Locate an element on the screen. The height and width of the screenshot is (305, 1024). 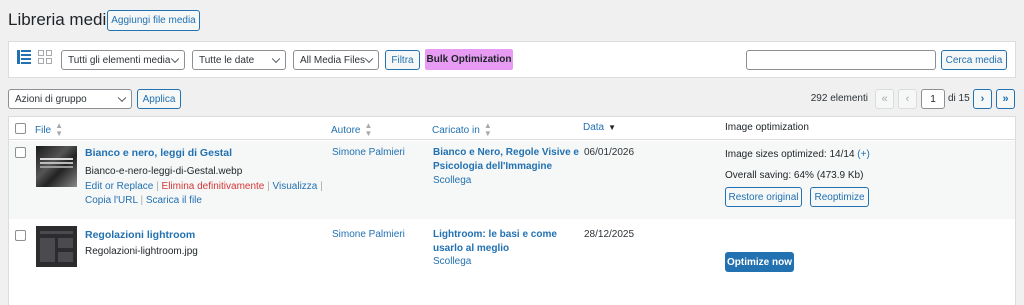
column-uploaded-to: Caricato in ▲ ▼ is located at coordinates (462, 130).